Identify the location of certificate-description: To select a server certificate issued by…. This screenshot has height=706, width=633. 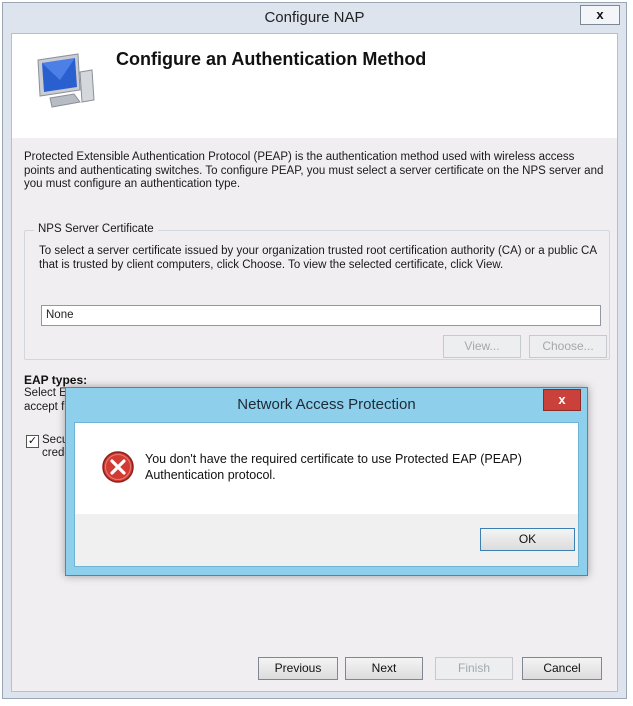
(318, 258).